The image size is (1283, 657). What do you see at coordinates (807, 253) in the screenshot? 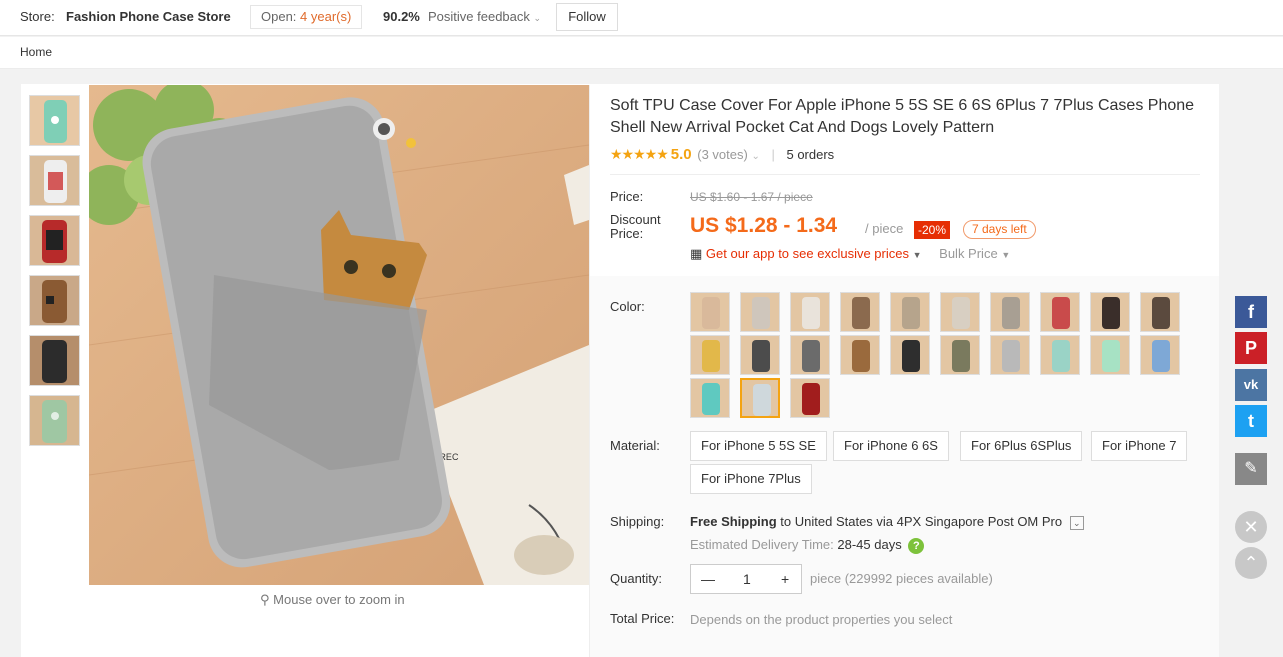
I see `app-price-text: Get our app to see exclusive prices` at bounding box center [807, 253].